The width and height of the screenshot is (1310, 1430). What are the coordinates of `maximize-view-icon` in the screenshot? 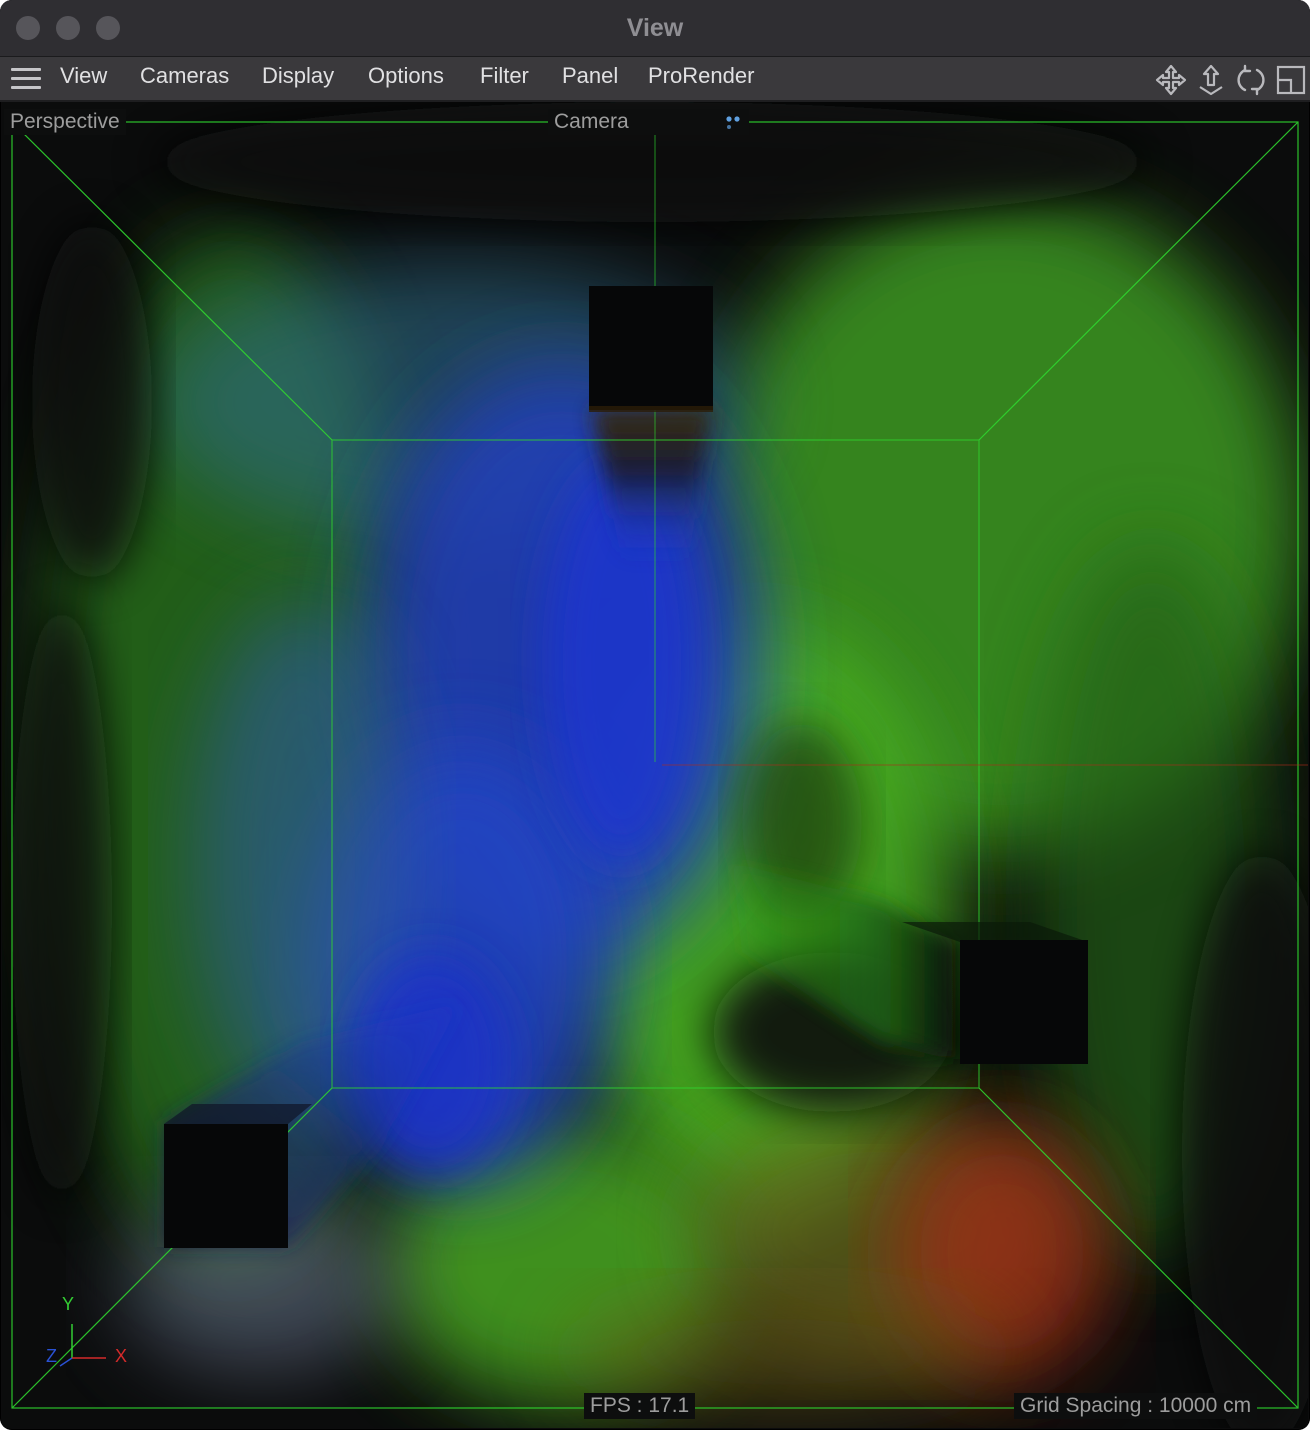 It's located at (1291, 80).